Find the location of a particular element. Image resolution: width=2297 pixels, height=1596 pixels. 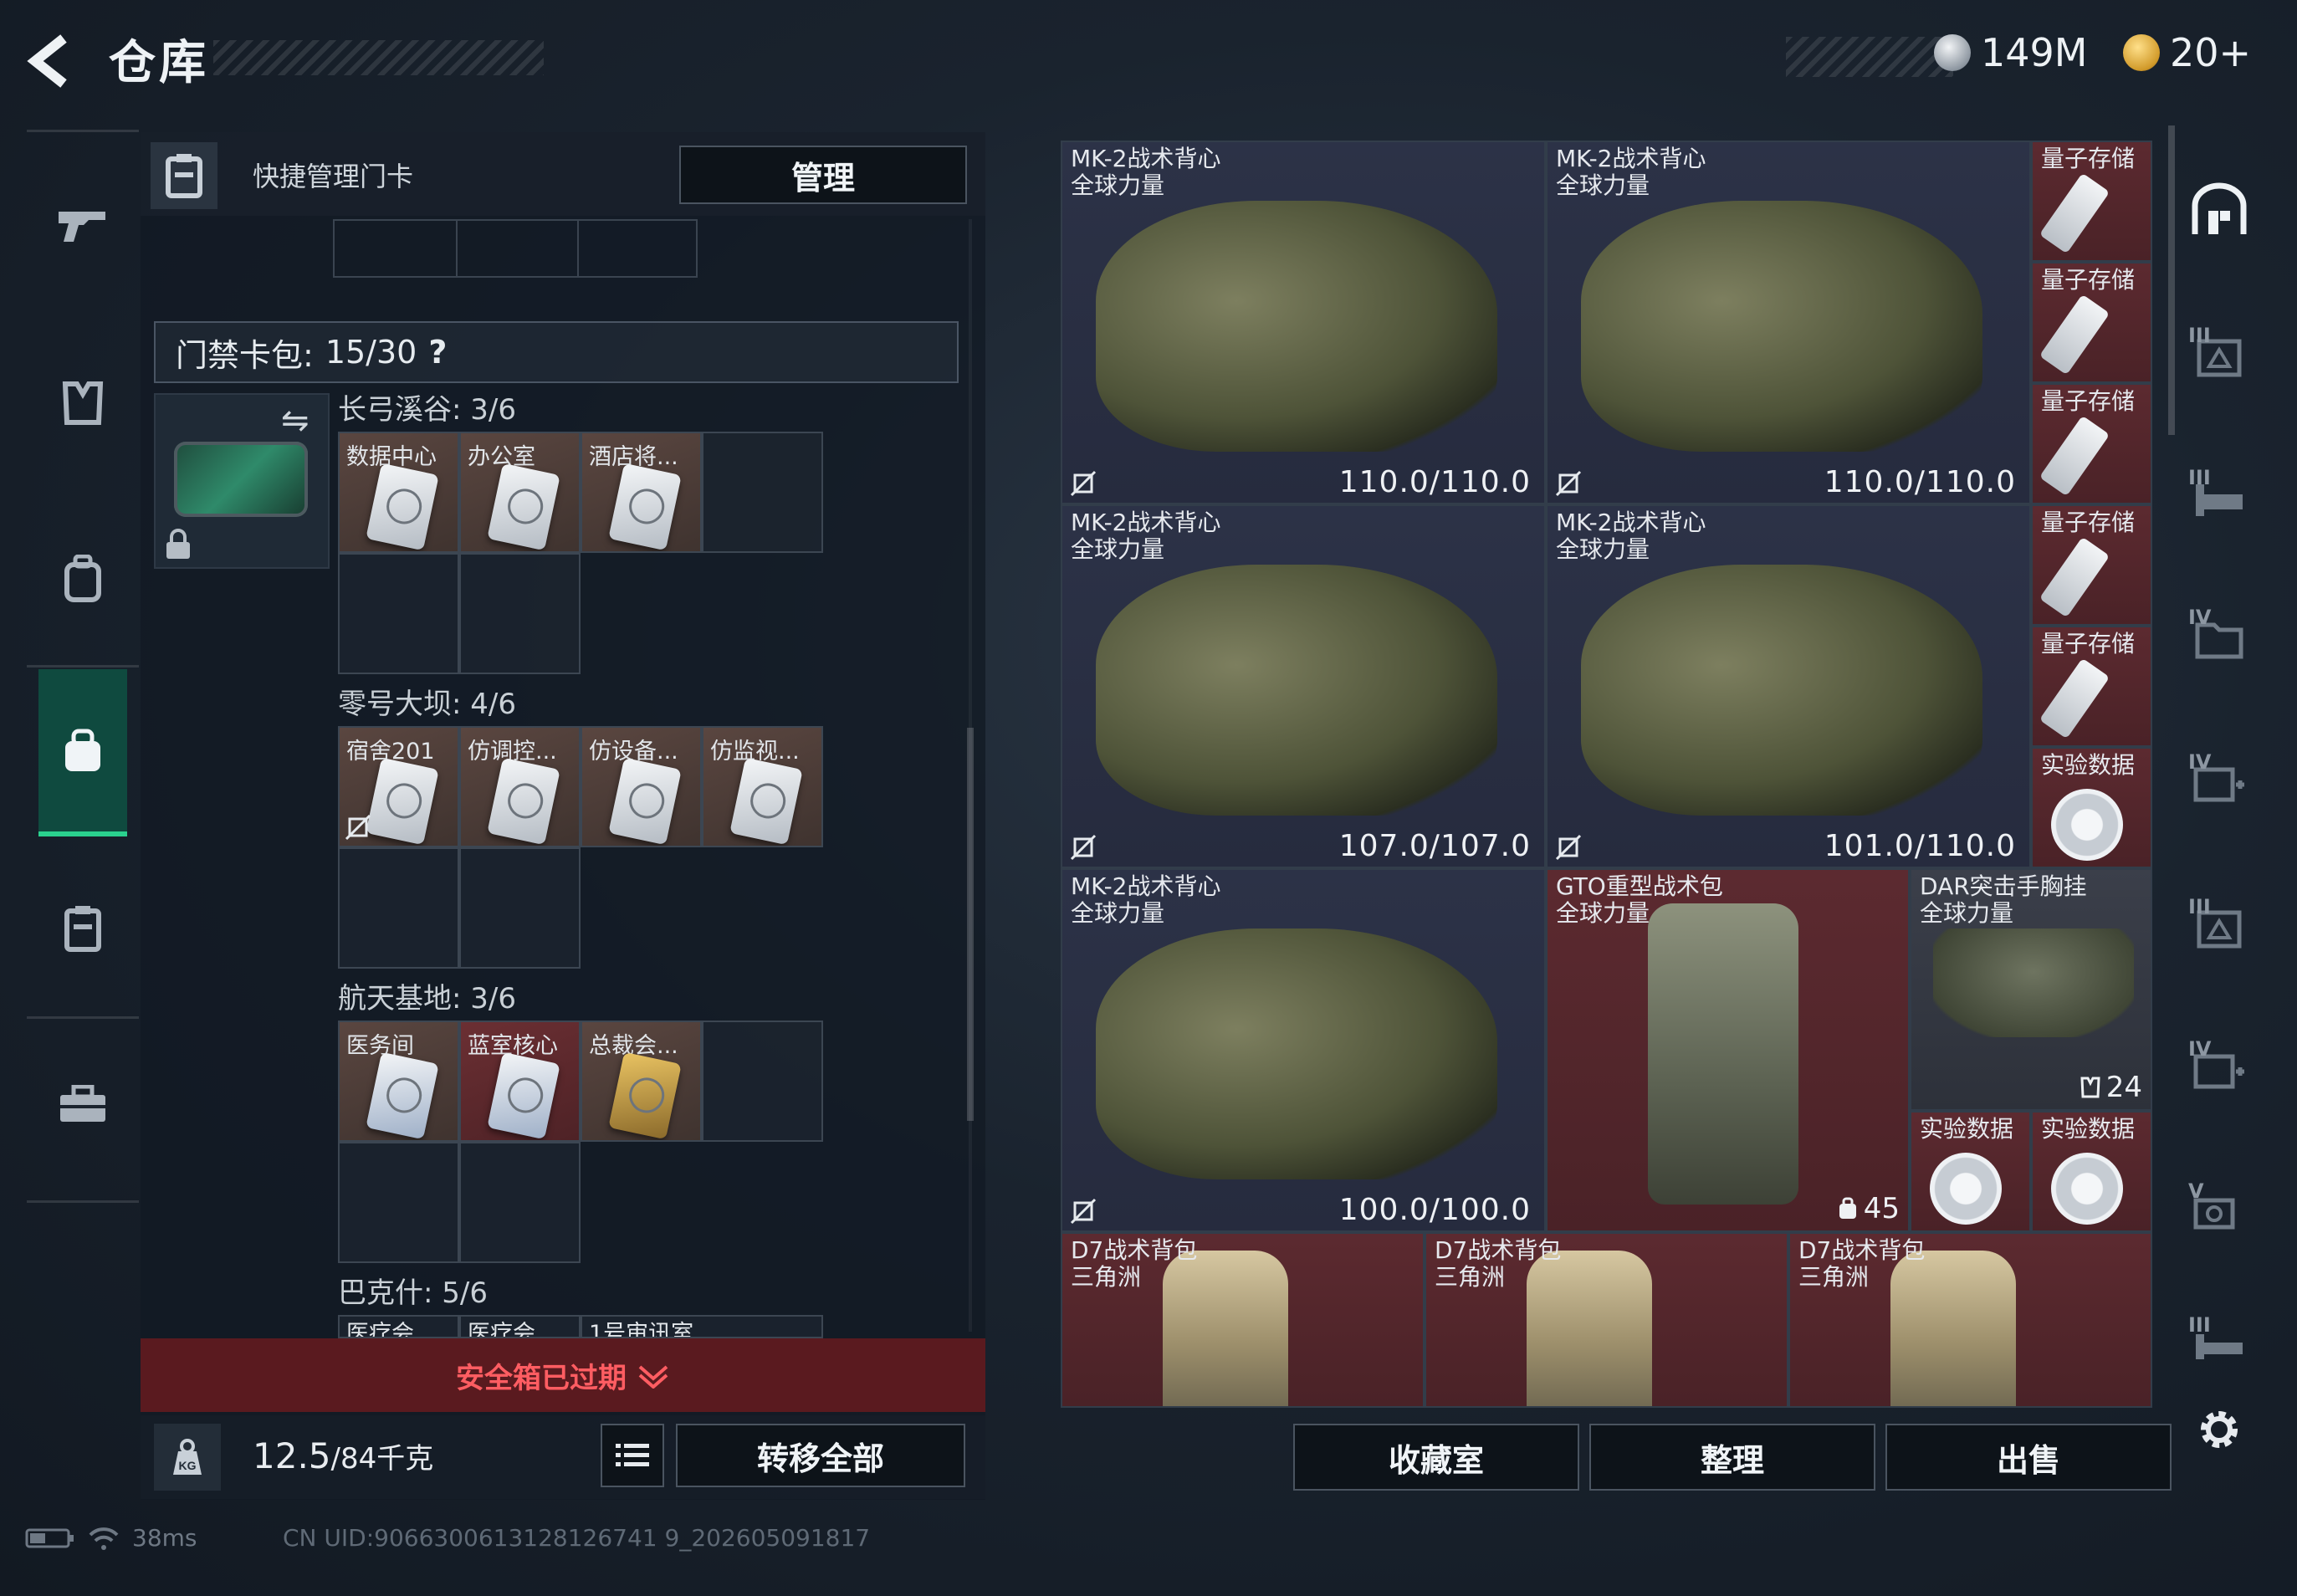

collapsed-slot-row is located at coordinates (515, 249).